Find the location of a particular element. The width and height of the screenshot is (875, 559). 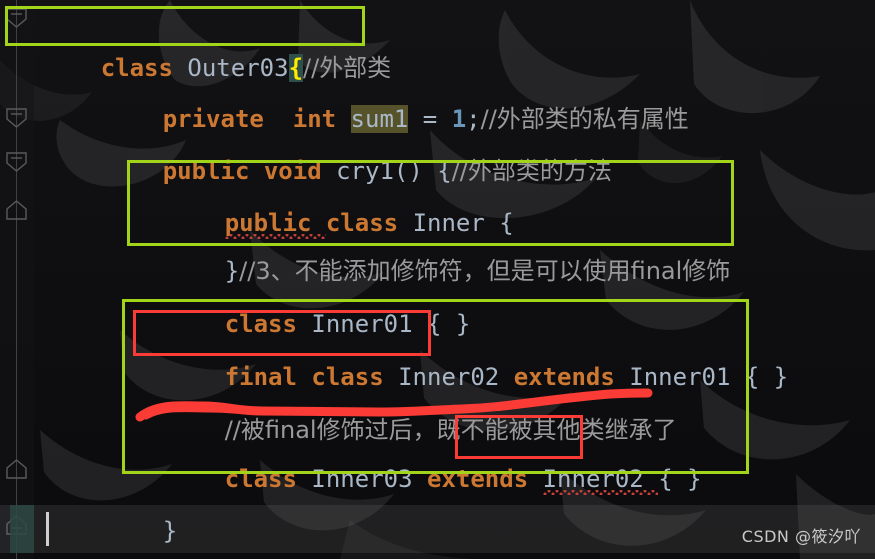

code-line-inner02-final: final class Inner02 extends Inner01 { } is located at coordinates (437, 351).